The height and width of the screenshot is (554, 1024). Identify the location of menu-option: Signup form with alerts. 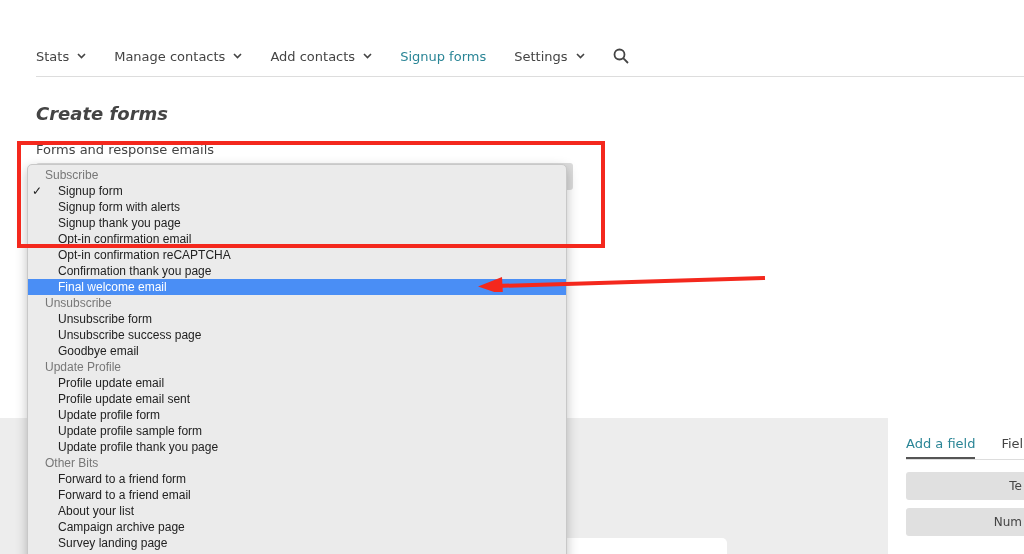
(297, 207).